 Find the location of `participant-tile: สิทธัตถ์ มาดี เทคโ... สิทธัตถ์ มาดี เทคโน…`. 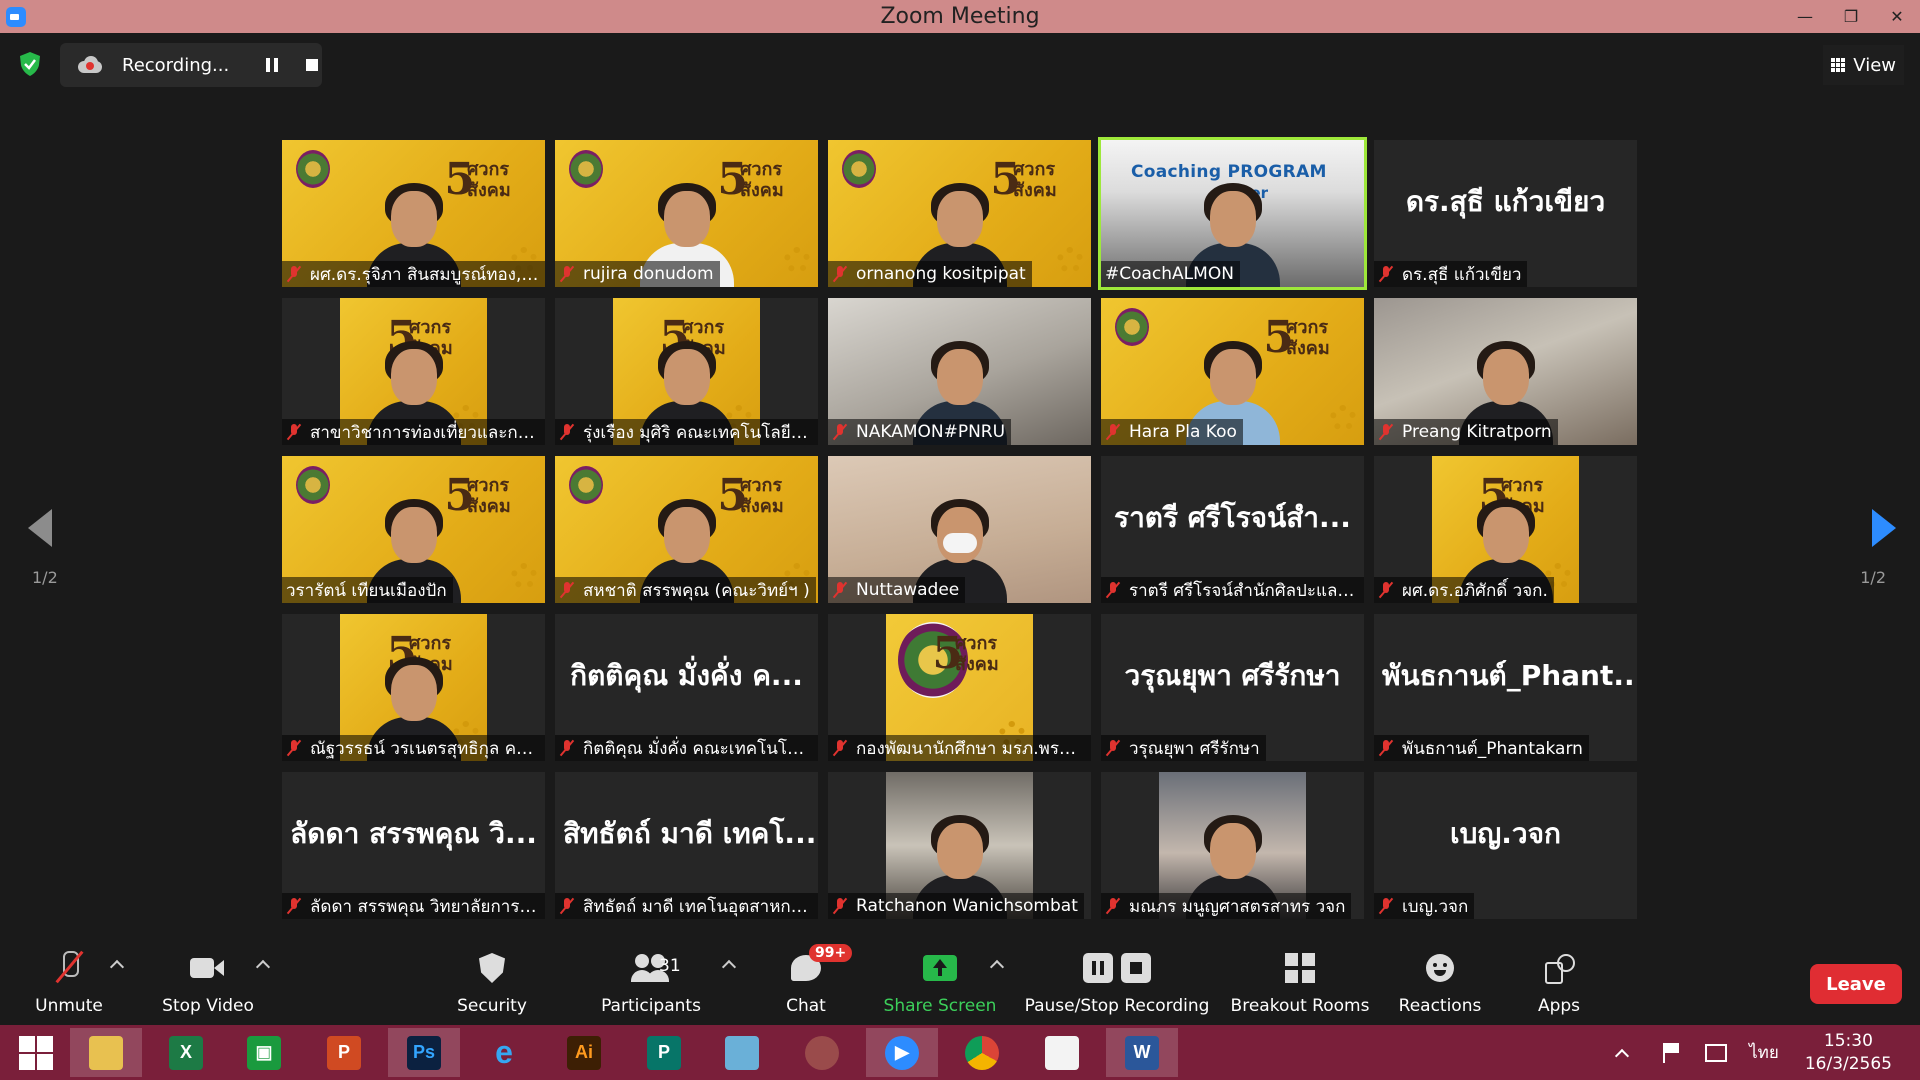

participant-tile: สิทธัตถ์ มาดี เทคโ... สิทธัตถ์ มาดี เทคโน… is located at coordinates (686, 845).